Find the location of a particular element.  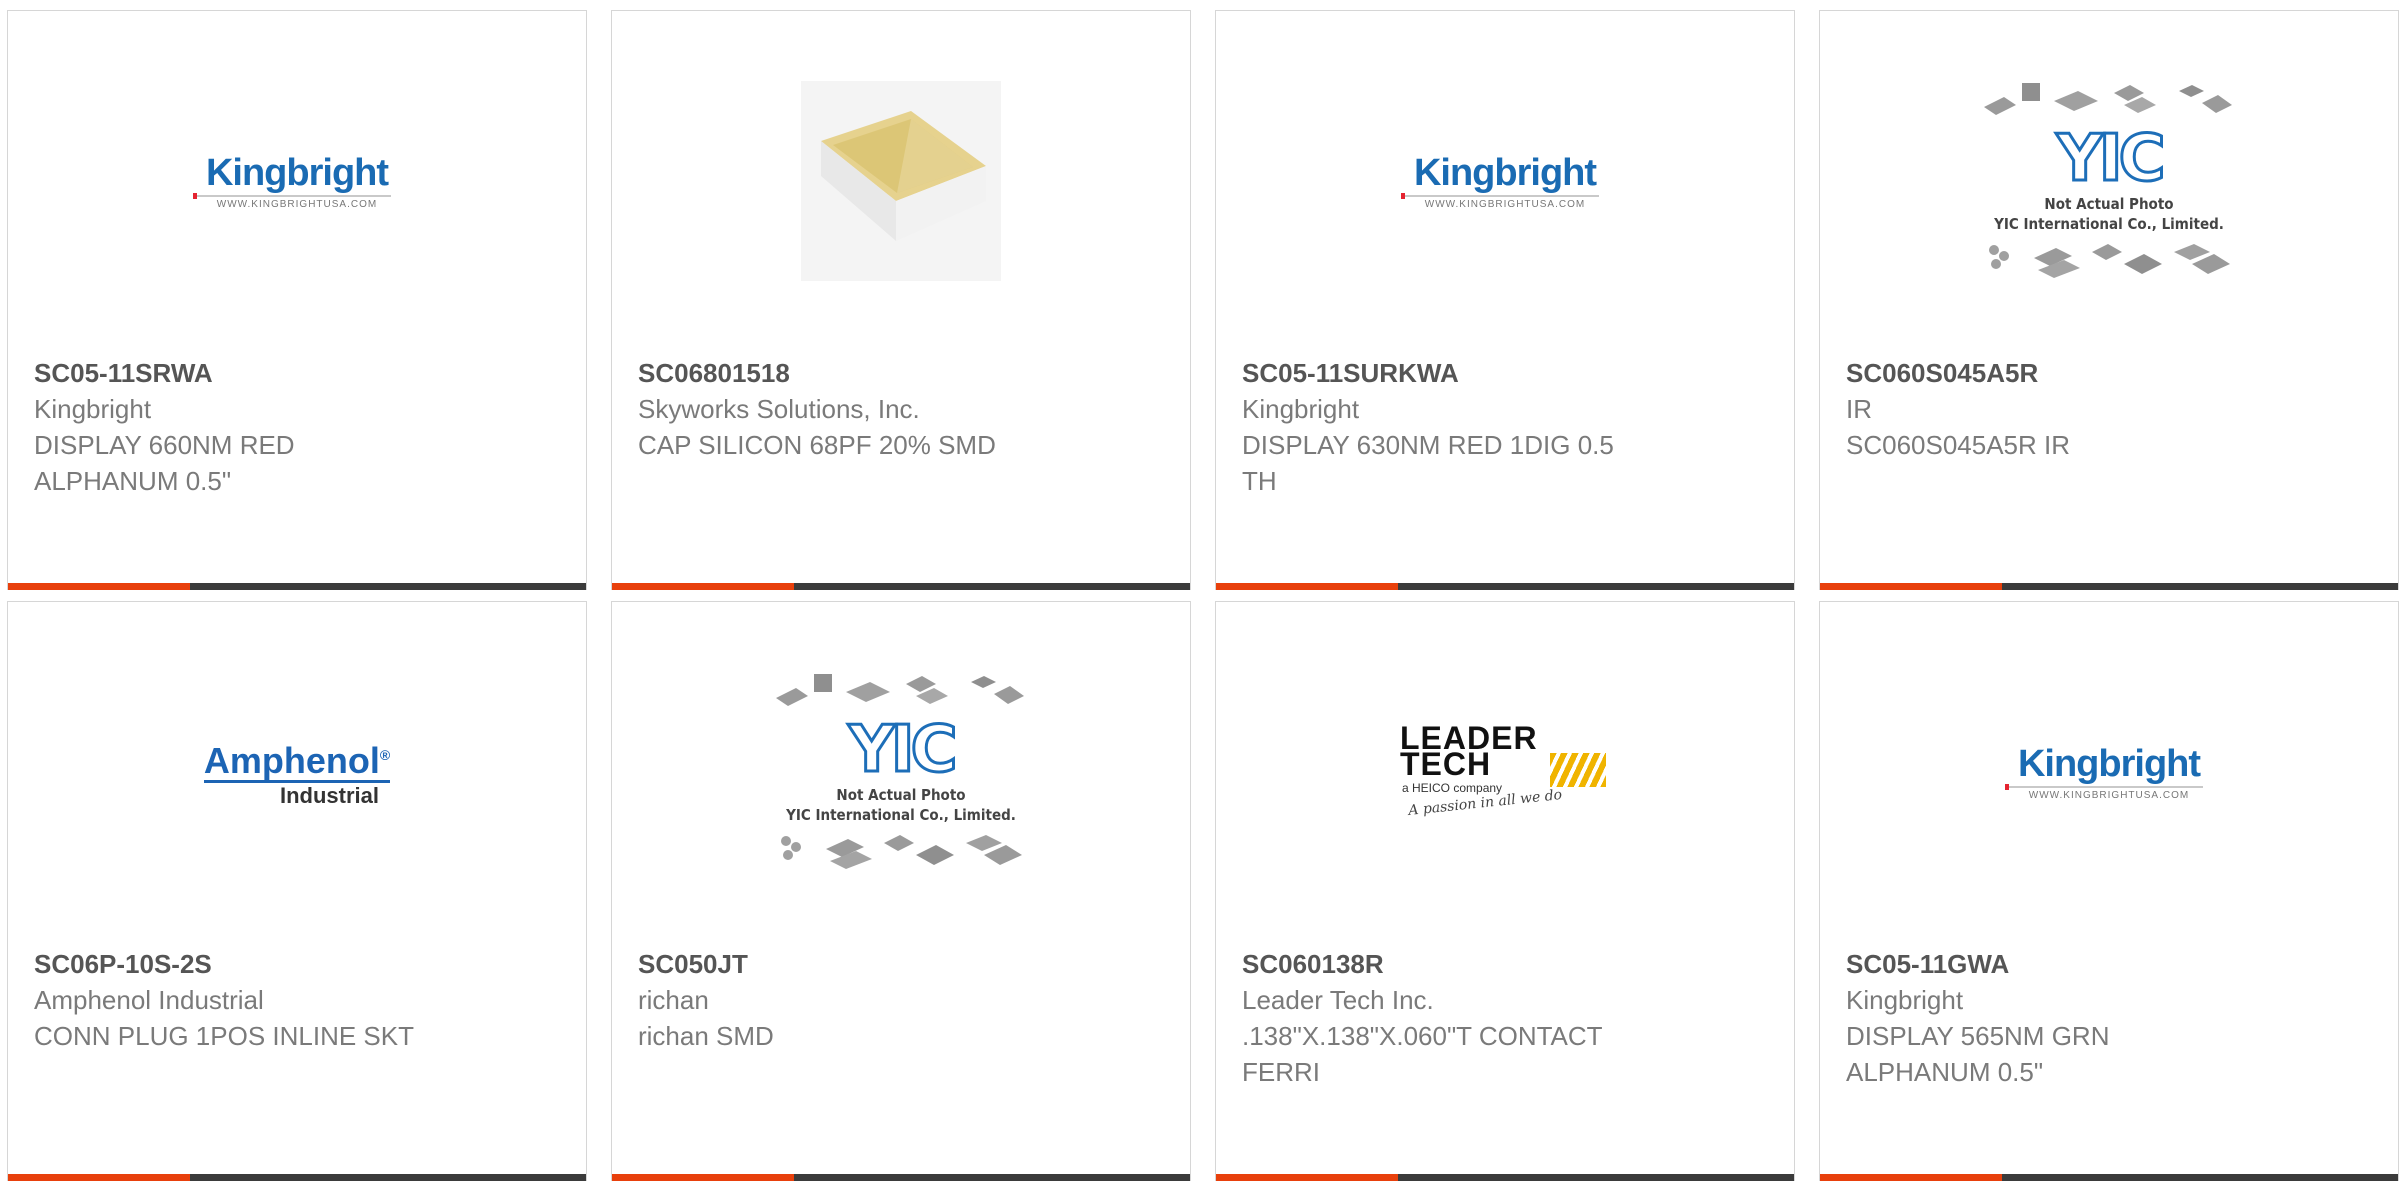

product-image: Amphenol® Industrial is located at coordinates (297, 772).